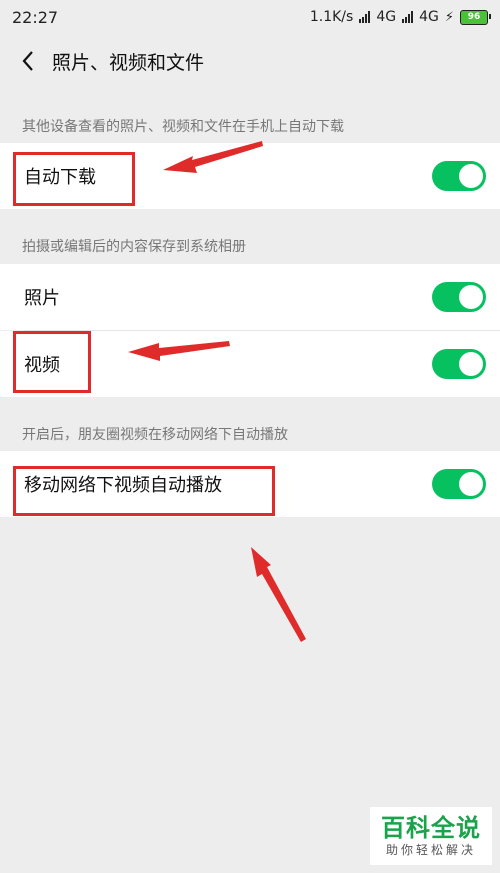 This screenshot has height=873, width=500. I want to click on status-time: 22:27, so click(35, 17).